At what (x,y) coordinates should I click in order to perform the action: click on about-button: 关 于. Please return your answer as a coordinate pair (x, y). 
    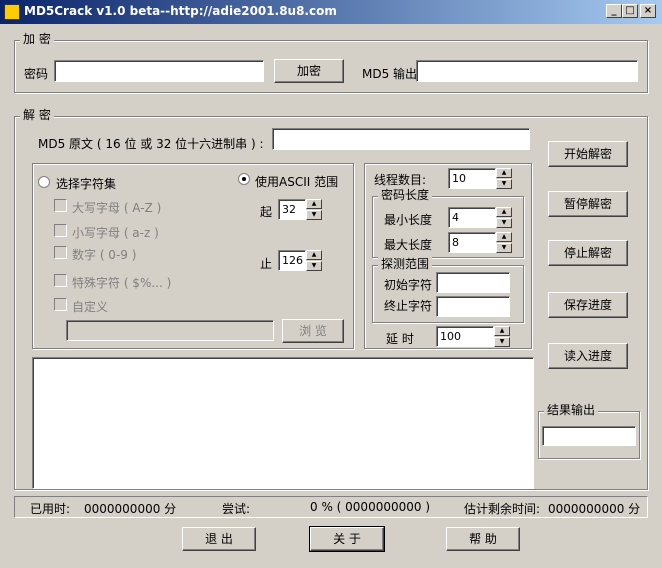
    Looking at the image, I should click on (347, 539).